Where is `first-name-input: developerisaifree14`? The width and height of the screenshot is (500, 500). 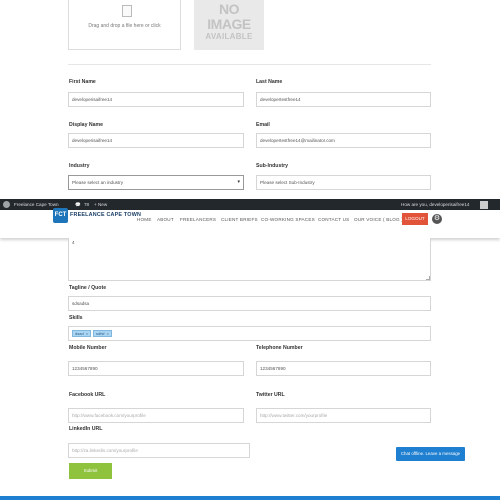 first-name-input: developerisaifree14 is located at coordinates (156, 99).